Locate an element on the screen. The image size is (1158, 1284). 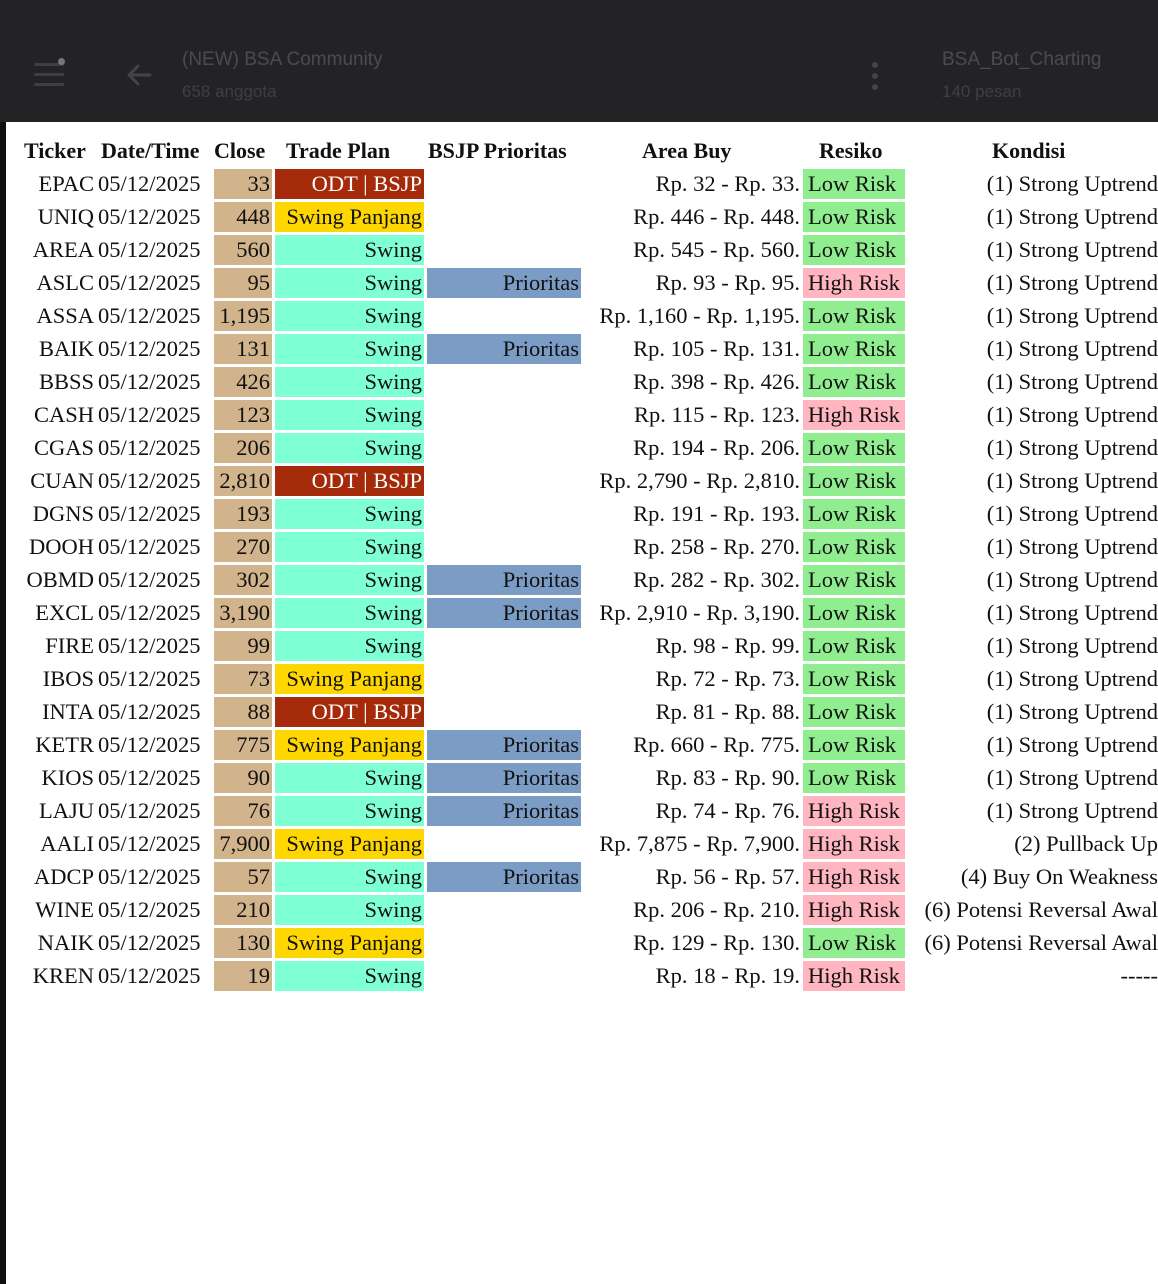
cell-ticker: CGAS is located at coordinates (63, 447).